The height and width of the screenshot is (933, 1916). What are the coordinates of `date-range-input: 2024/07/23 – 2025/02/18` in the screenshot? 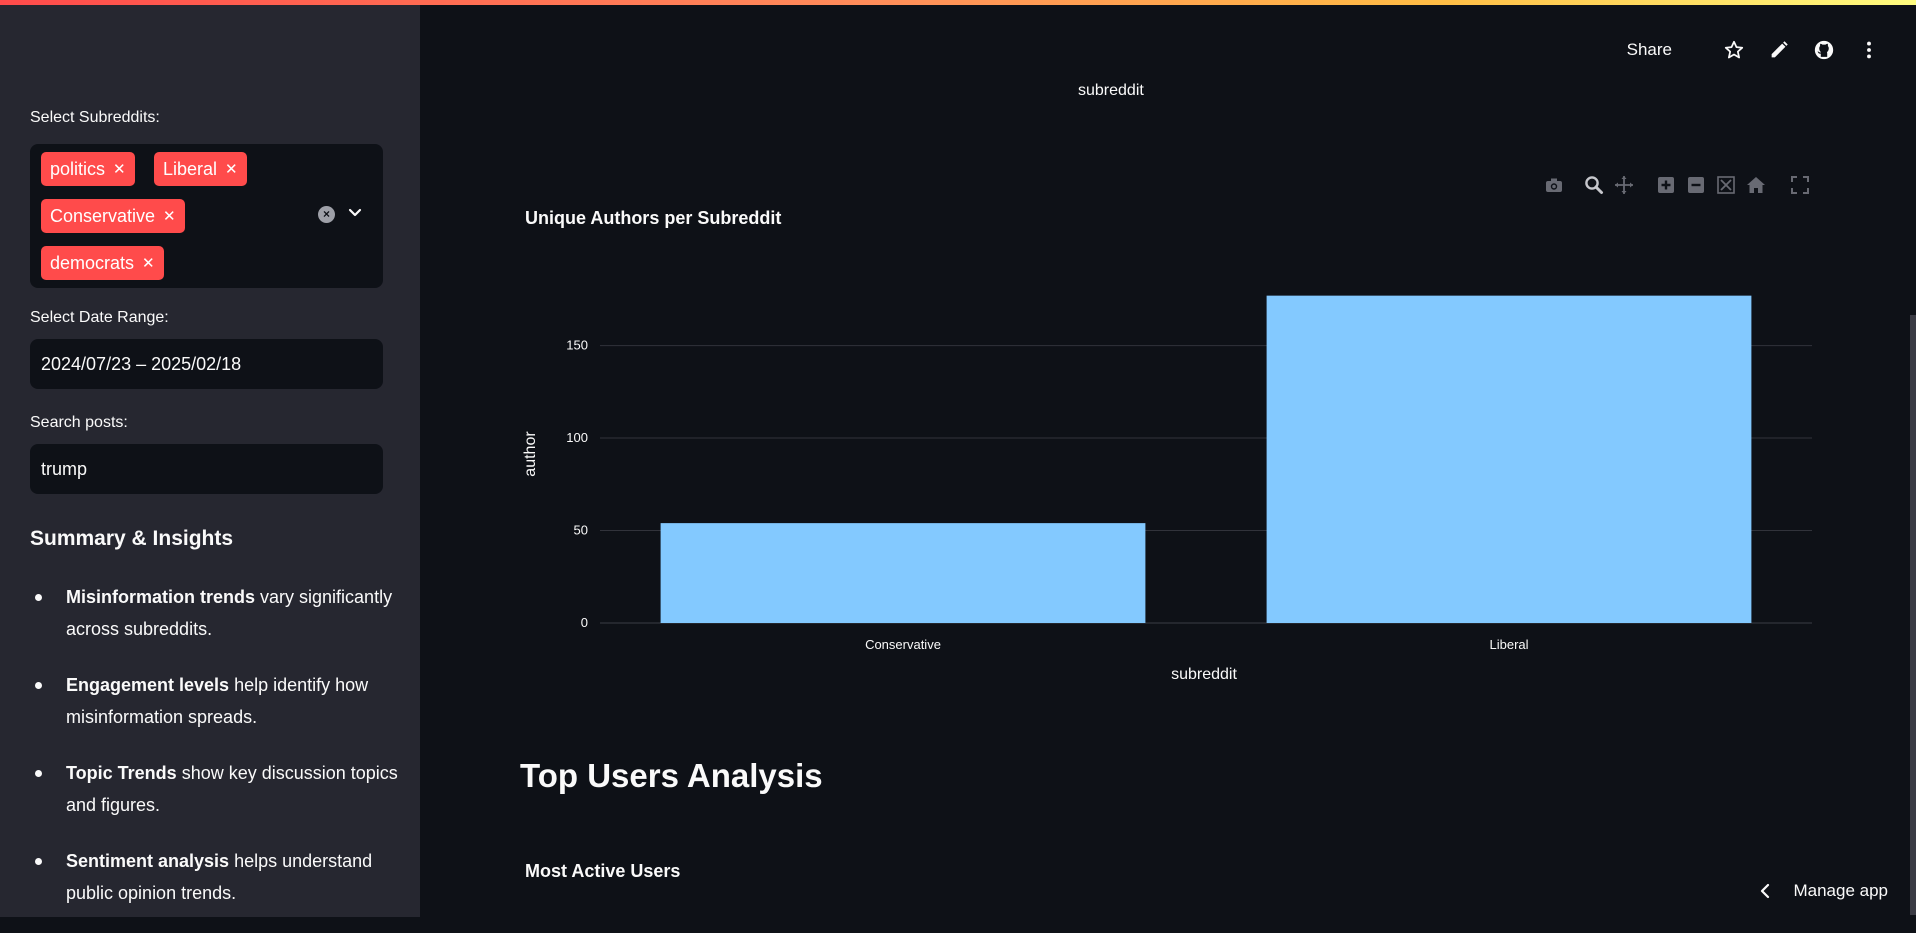 It's located at (206, 364).